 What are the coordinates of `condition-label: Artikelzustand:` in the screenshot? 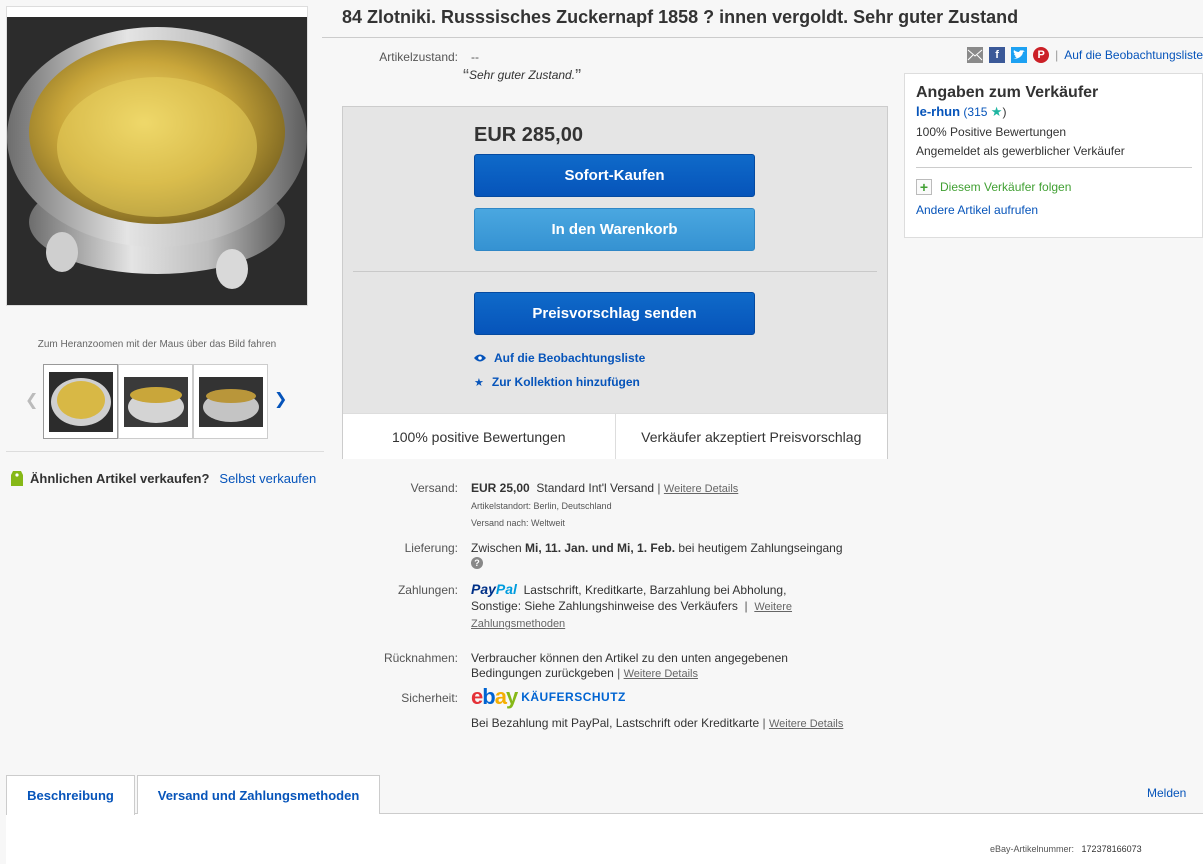 It's located at (418, 57).